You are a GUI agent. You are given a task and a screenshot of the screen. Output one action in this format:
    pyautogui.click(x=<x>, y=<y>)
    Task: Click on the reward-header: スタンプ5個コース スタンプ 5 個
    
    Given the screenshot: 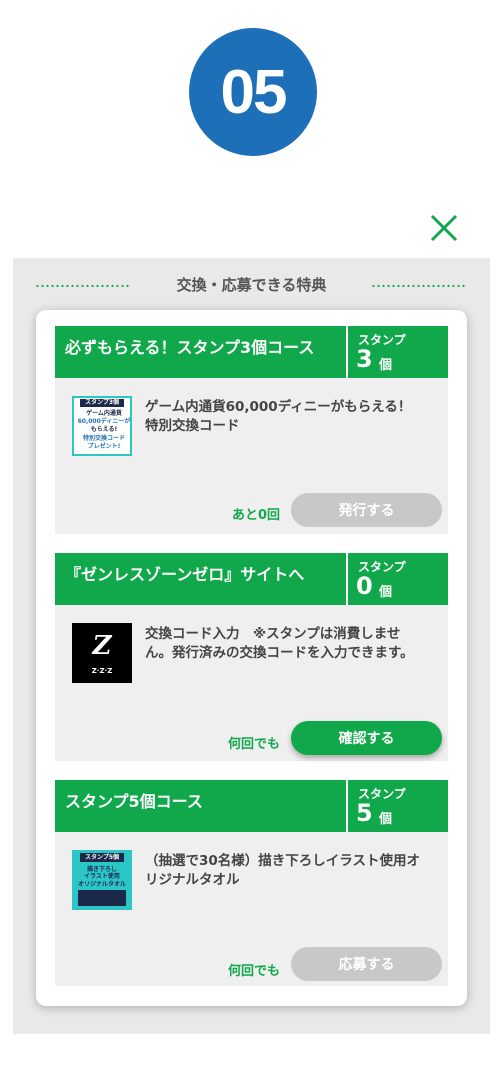 What is the action you would take?
    pyautogui.click(x=251, y=806)
    